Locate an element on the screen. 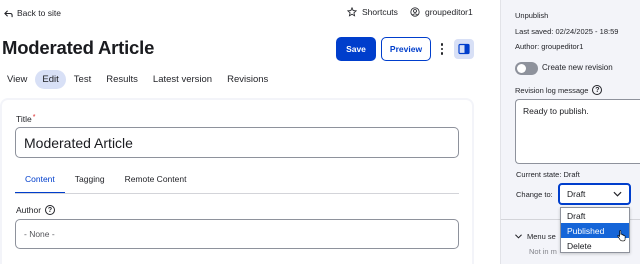 The height and width of the screenshot is (264, 640). back-arrow-icon is located at coordinates (8, 13).